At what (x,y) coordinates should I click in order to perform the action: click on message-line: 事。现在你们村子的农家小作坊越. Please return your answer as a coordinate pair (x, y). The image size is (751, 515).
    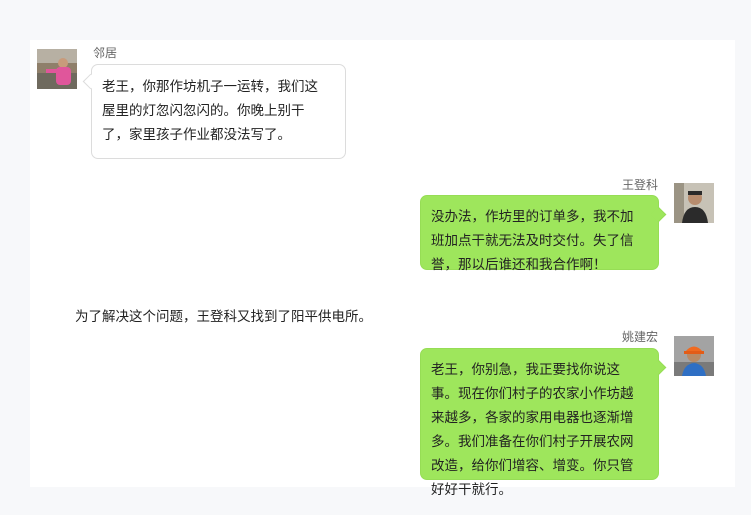
    Looking at the image, I should click on (532, 394).